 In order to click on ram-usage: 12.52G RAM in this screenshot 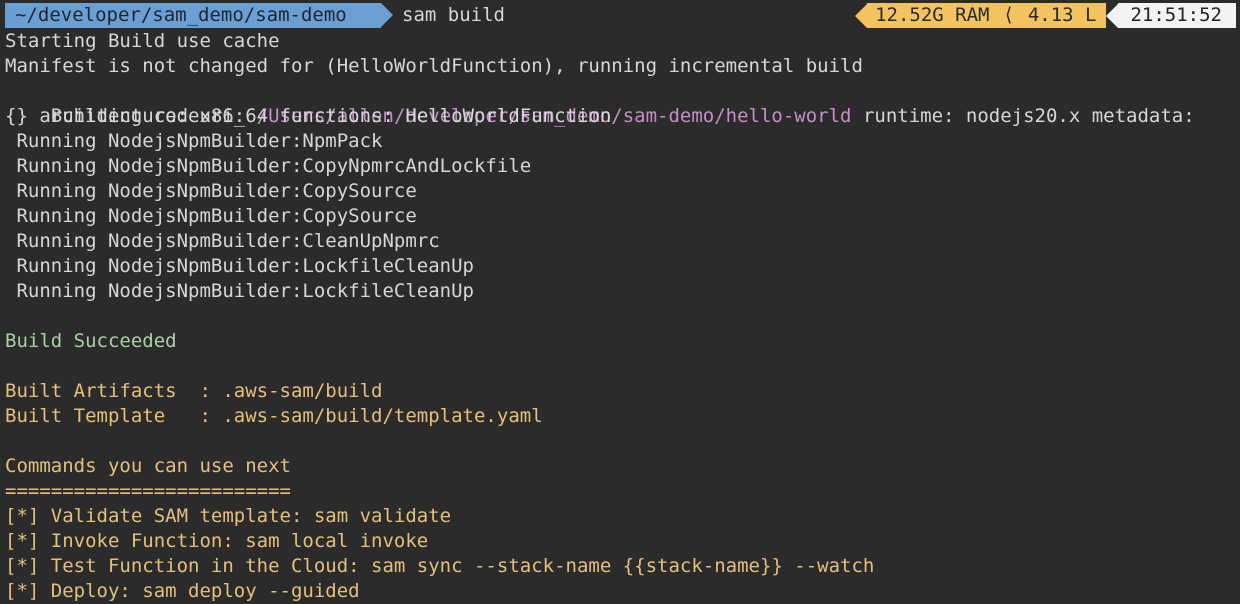, I will do `click(932, 15)`.